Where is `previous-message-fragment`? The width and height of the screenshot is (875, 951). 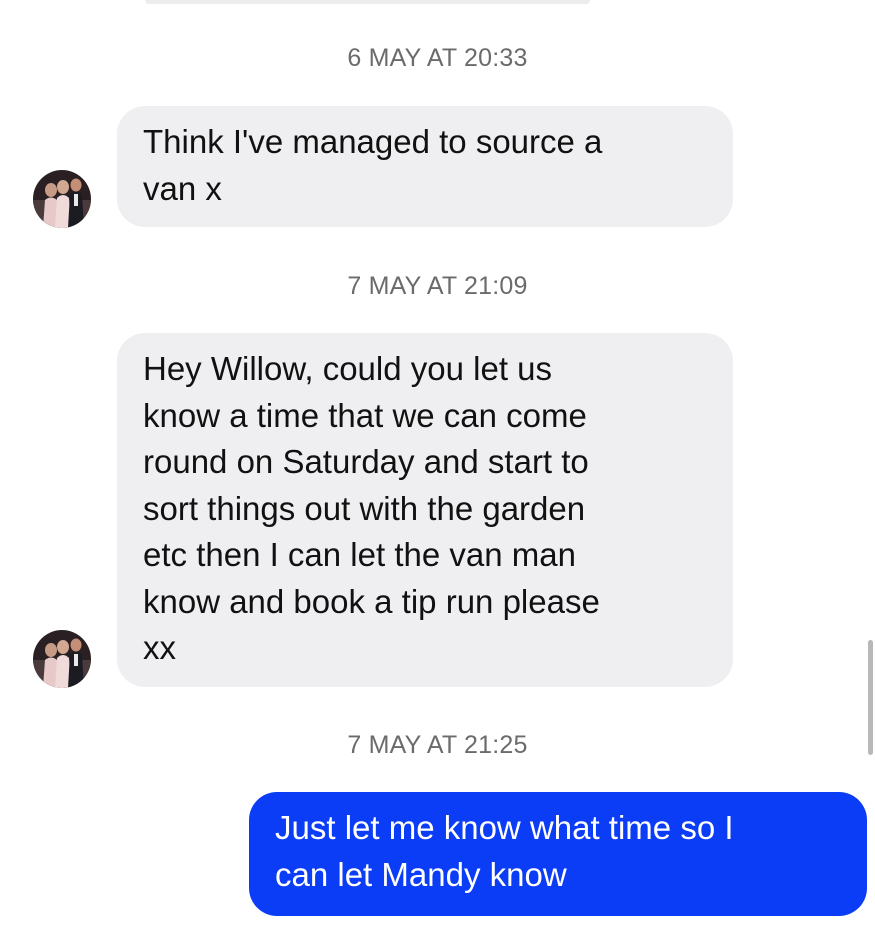 previous-message-fragment is located at coordinates (367, 2).